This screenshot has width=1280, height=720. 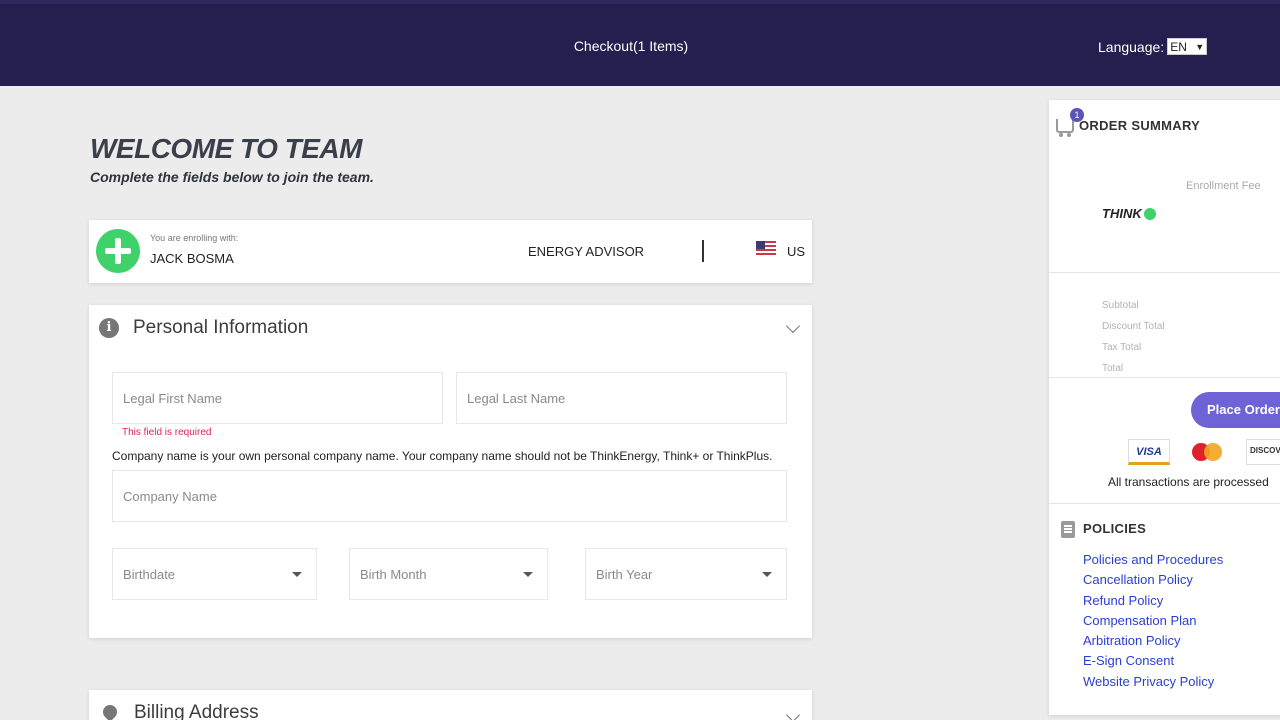 I want to click on map-pin-icon, so click(x=110, y=711).